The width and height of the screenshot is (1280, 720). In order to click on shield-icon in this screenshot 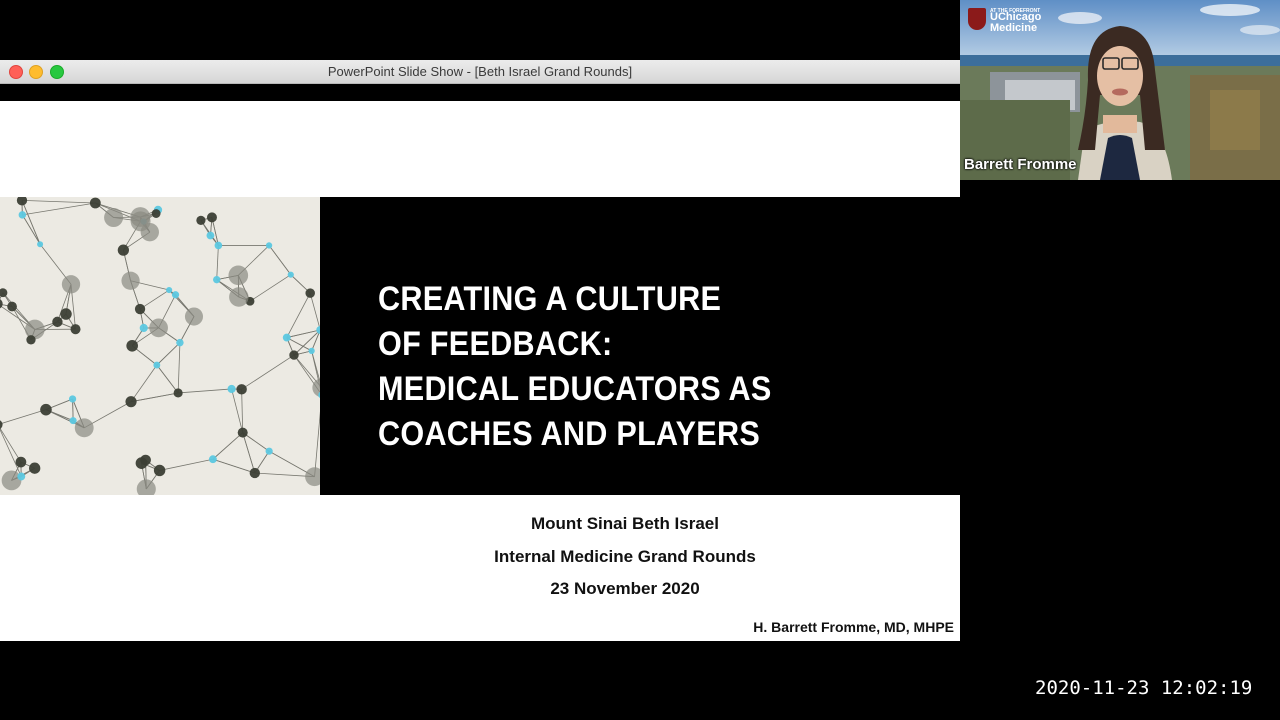, I will do `click(977, 19)`.